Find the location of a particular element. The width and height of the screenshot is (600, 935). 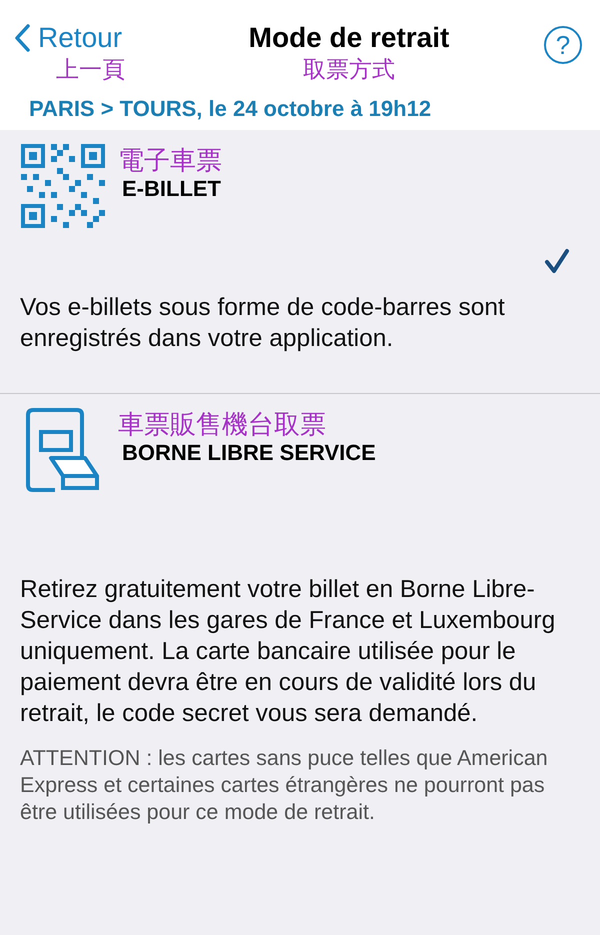

screen-title: Mode de retrait is located at coordinates (349, 38).